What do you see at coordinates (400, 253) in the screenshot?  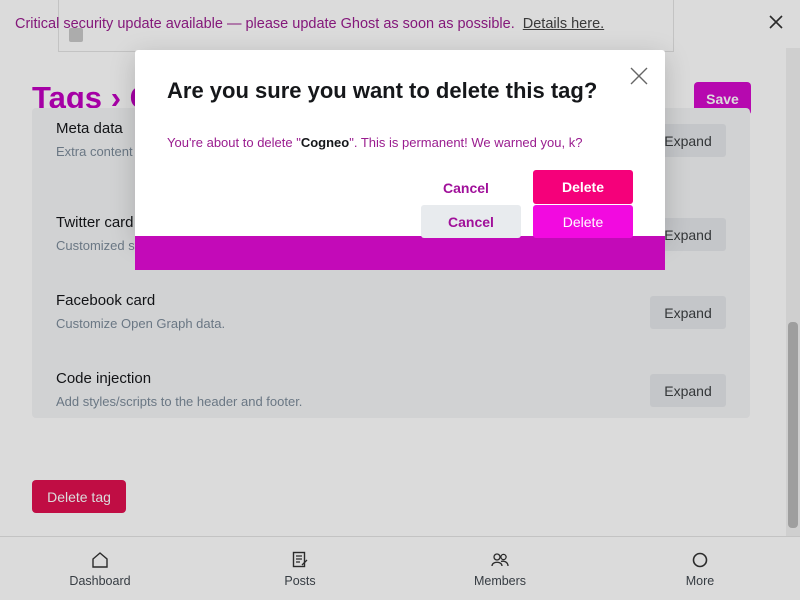 I see `modal-footer-bar` at bounding box center [400, 253].